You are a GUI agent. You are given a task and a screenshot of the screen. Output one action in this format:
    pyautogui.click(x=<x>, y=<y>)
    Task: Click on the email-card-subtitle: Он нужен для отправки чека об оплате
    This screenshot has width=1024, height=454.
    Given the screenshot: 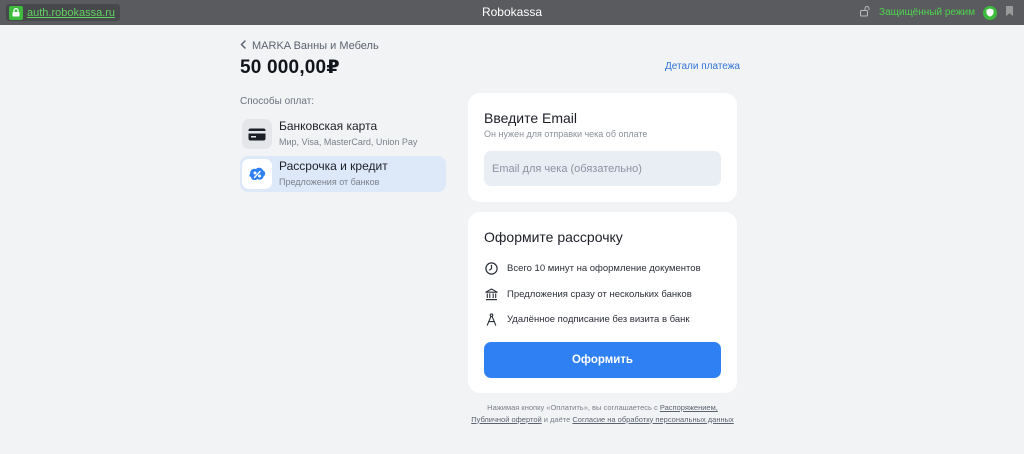 What is the action you would take?
    pyautogui.click(x=566, y=134)
    